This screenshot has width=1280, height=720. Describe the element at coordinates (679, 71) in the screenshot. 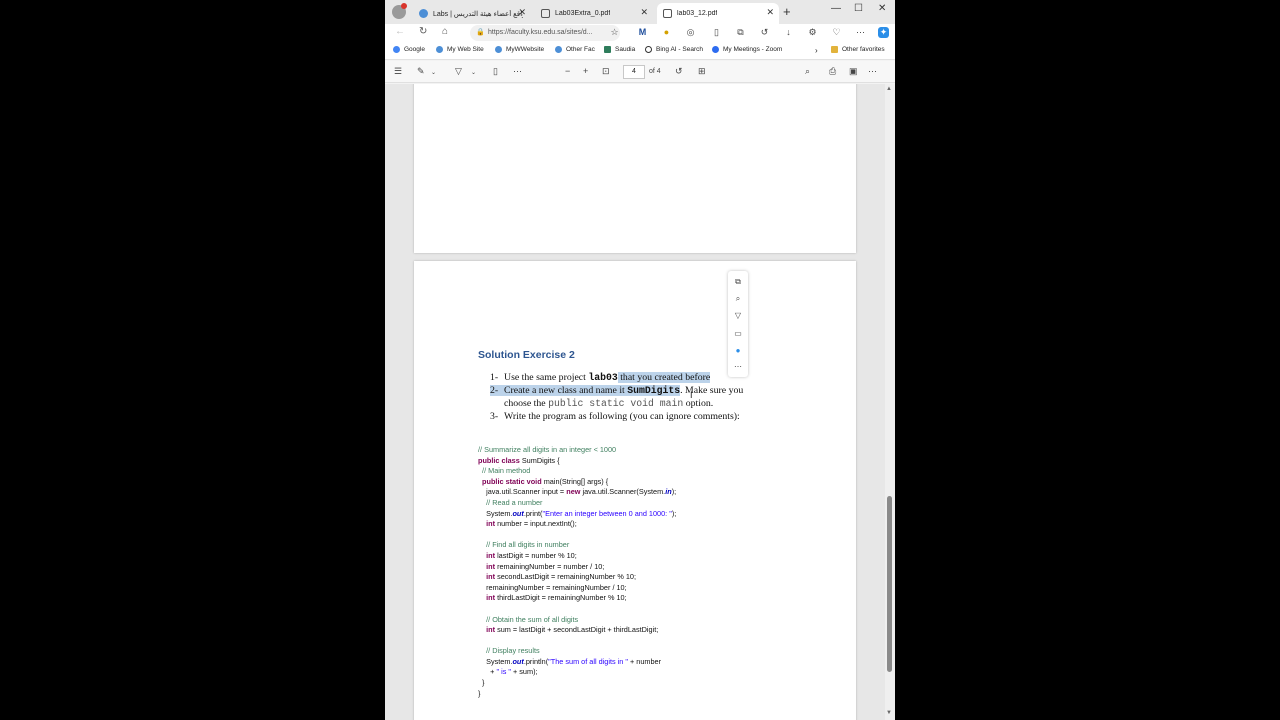

I see `rotate-icon: ↺` at that location.